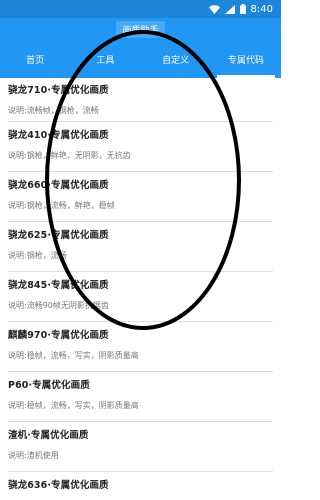  What do you see at coordinates (58, 235) in the screenshot?
I see `item-title: 骁龙625·专属优化画质` at bounding box center [58, 235].